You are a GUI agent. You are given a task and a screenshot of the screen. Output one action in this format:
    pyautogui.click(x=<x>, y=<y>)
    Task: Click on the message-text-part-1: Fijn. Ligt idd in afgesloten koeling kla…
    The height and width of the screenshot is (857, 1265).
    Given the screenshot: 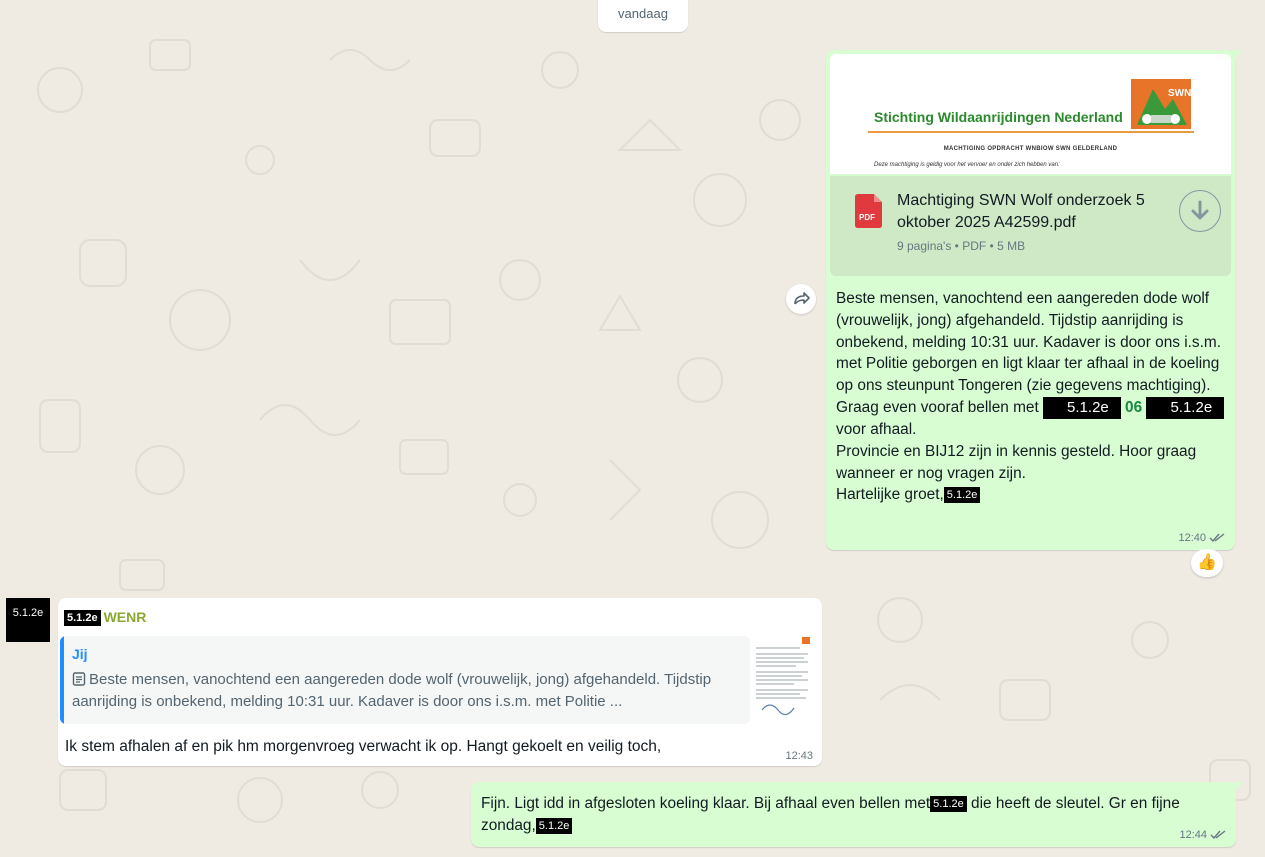 What is the action you would take?
    pyautogui.click(x=706, y=803)
    